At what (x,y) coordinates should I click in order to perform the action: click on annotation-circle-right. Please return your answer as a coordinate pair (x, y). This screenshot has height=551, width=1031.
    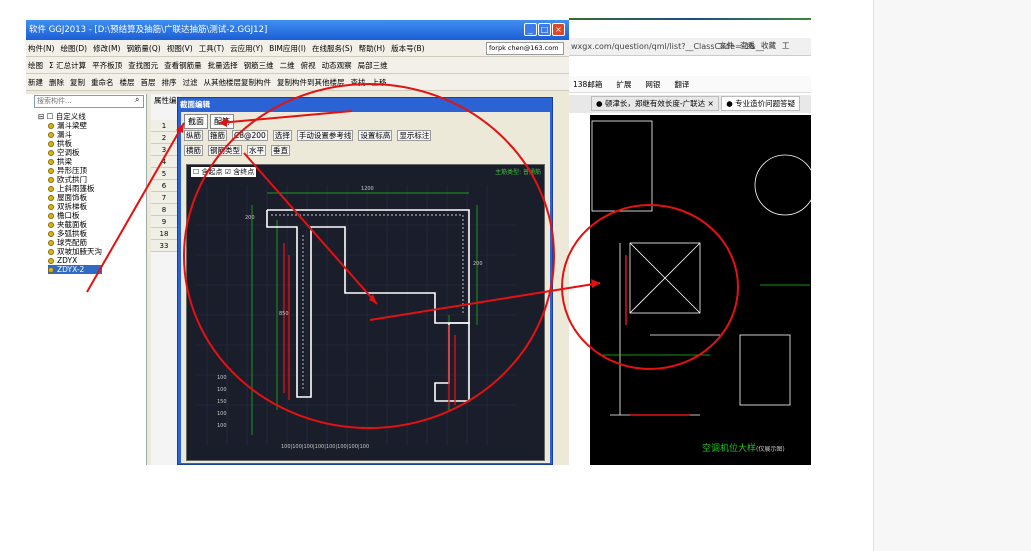
    Looking at the image, I should click on (650, 287).